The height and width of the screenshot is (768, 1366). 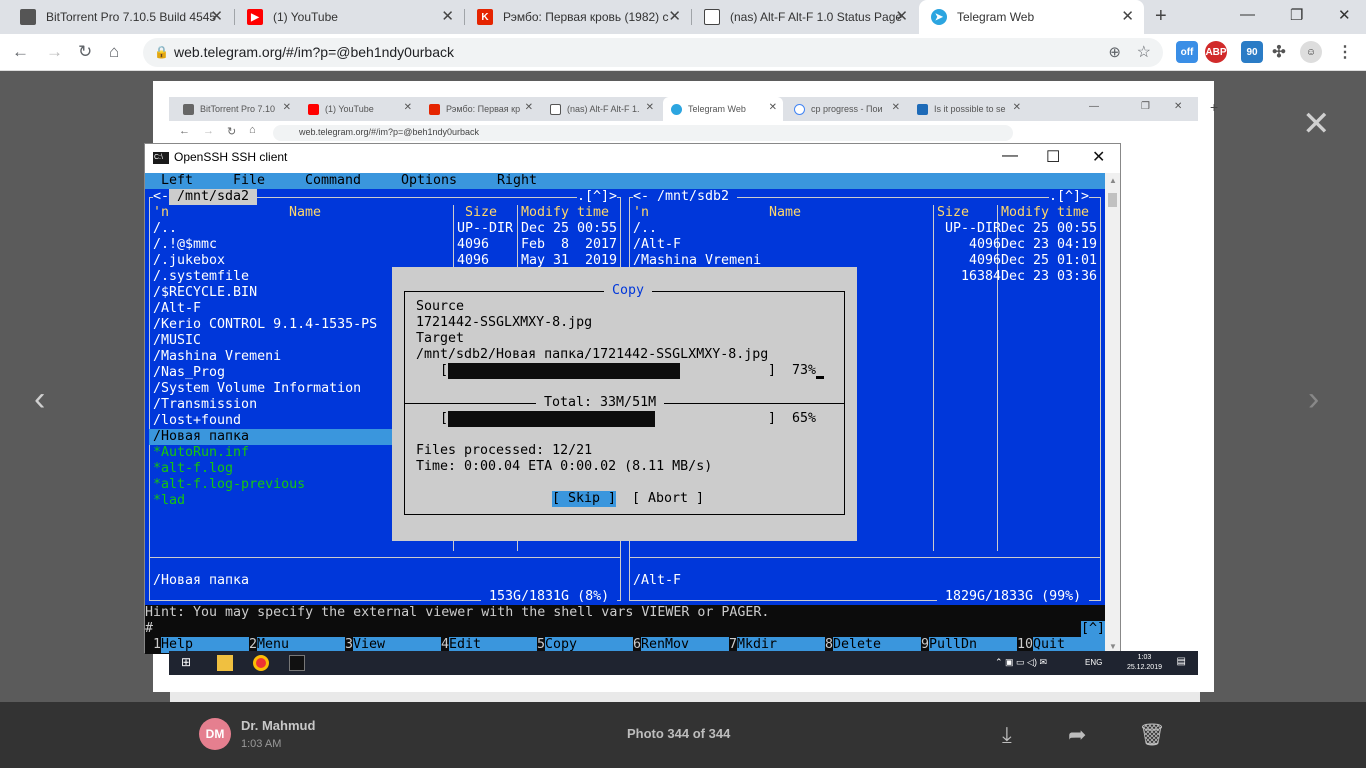 What do you see at coordinates (161, 158) in the screenshot?
I see `console-icon: C:\` at bounding box center [161, 158].